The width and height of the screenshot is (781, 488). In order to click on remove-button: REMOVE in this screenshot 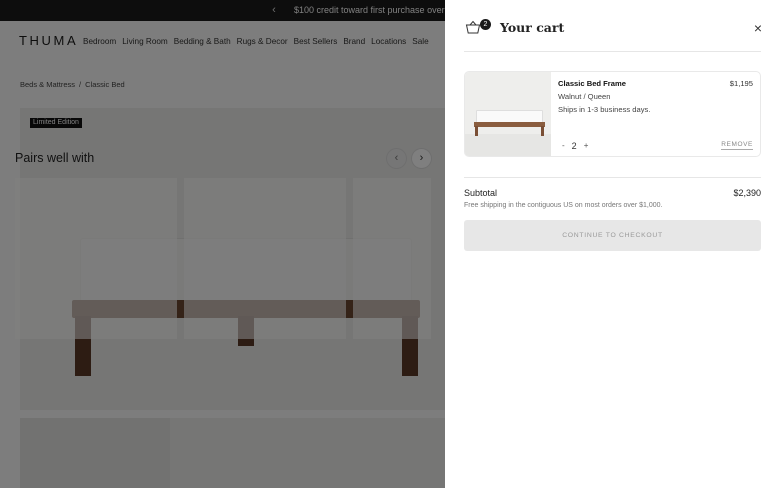, I will do `click(737, 145)`.